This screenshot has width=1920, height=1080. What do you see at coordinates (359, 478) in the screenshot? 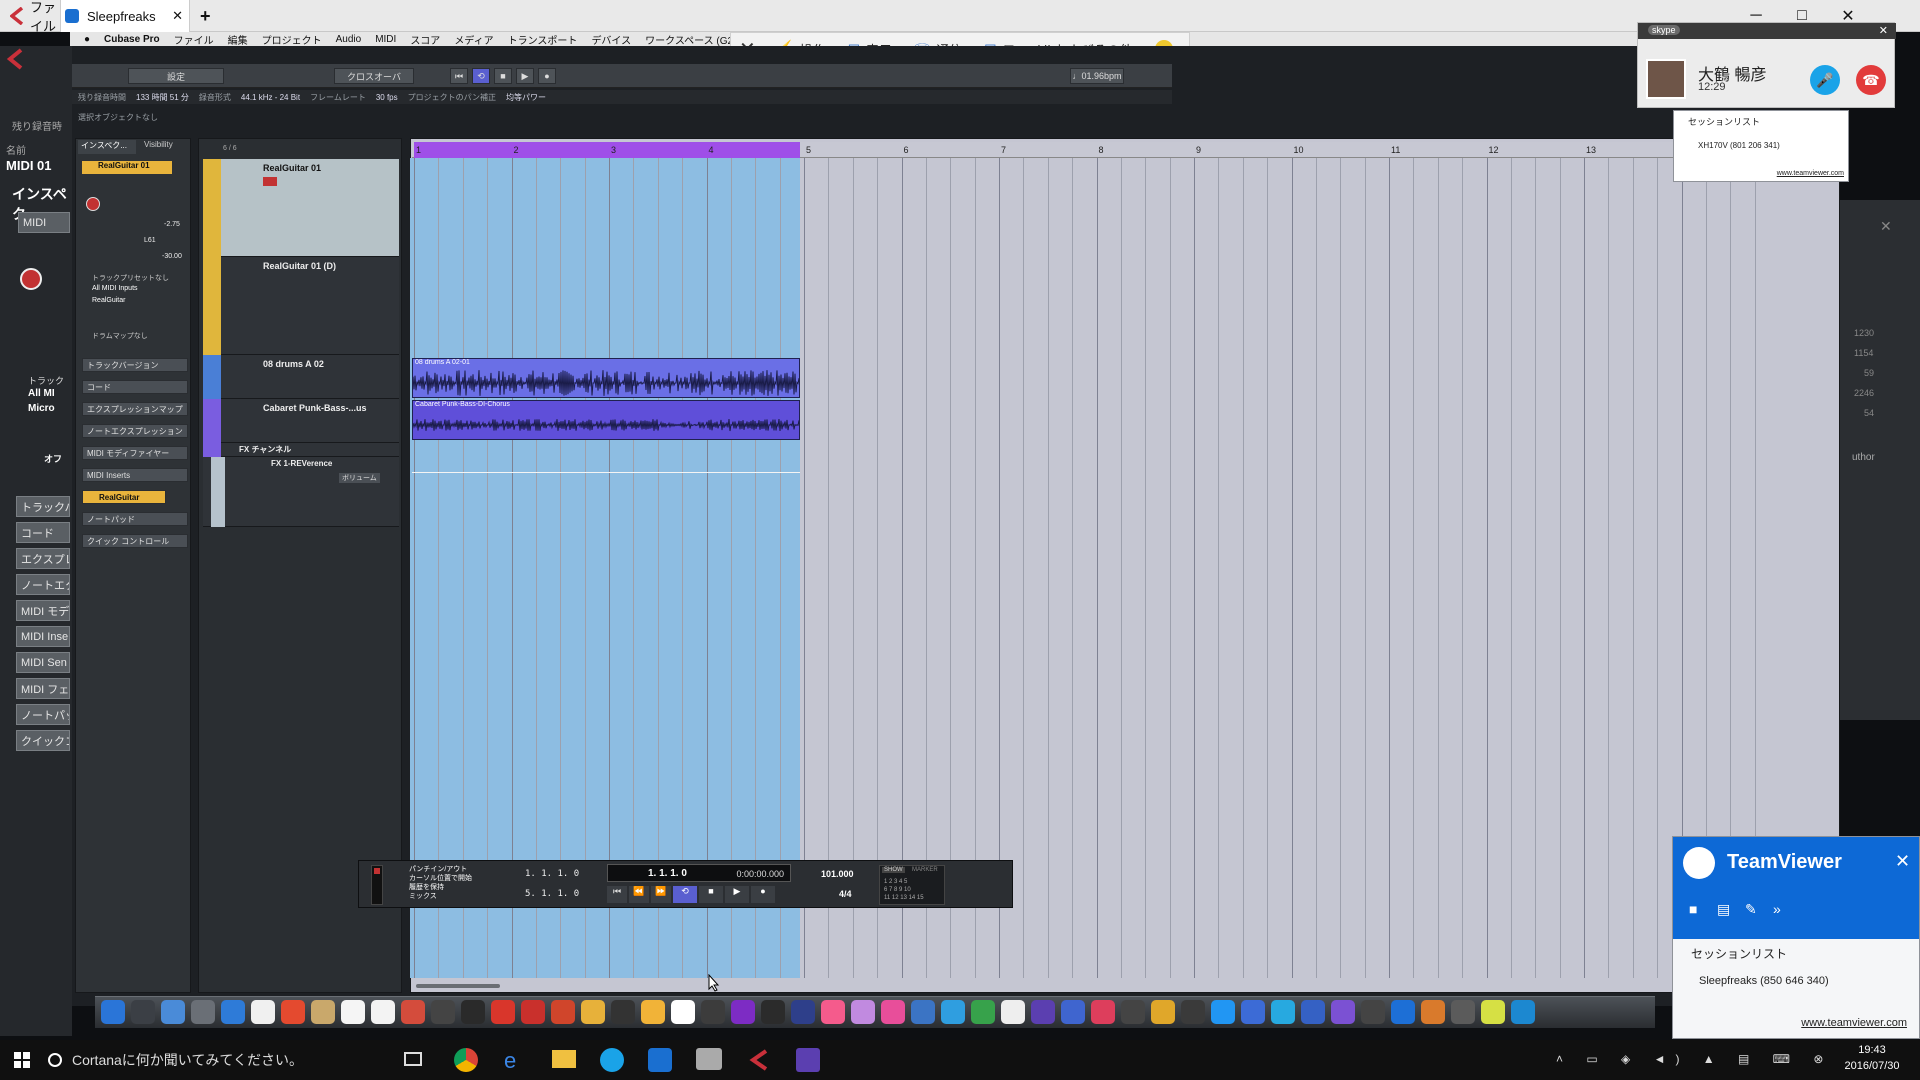
I see `fx-volume: ボリューム` at bounding box center [359, 478].